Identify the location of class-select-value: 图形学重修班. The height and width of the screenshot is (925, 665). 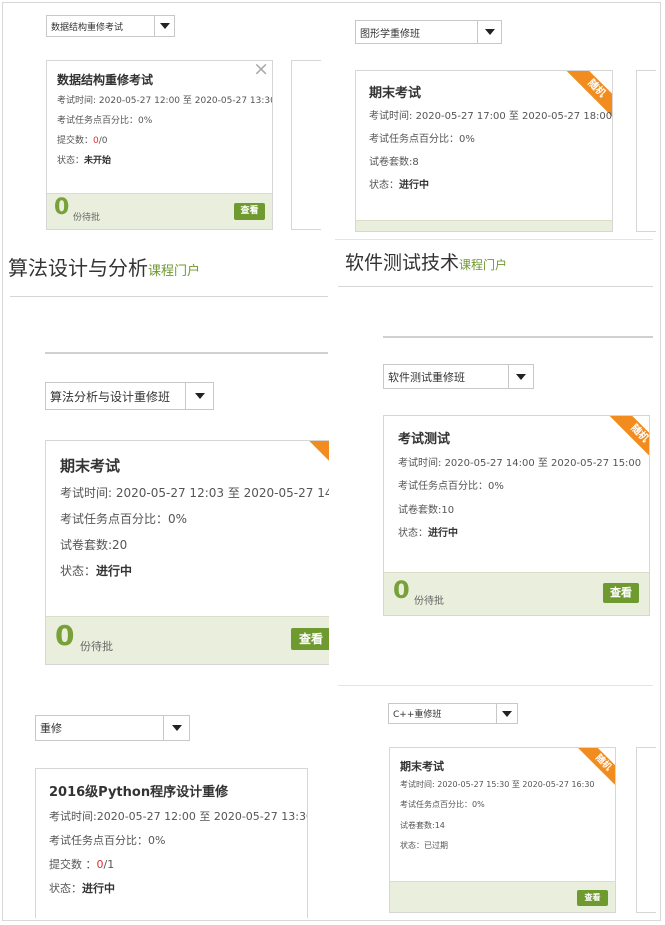
(390, 34).